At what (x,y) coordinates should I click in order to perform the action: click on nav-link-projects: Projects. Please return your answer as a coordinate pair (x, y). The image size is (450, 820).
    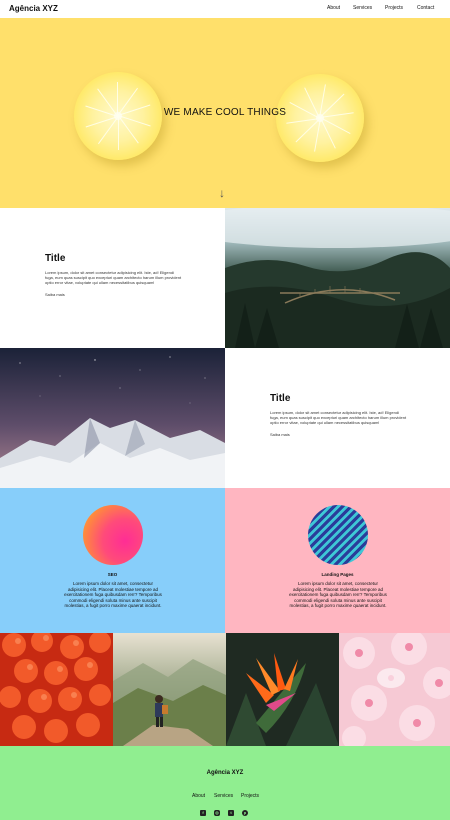
    Looking at the image, I should click on (394, 8).